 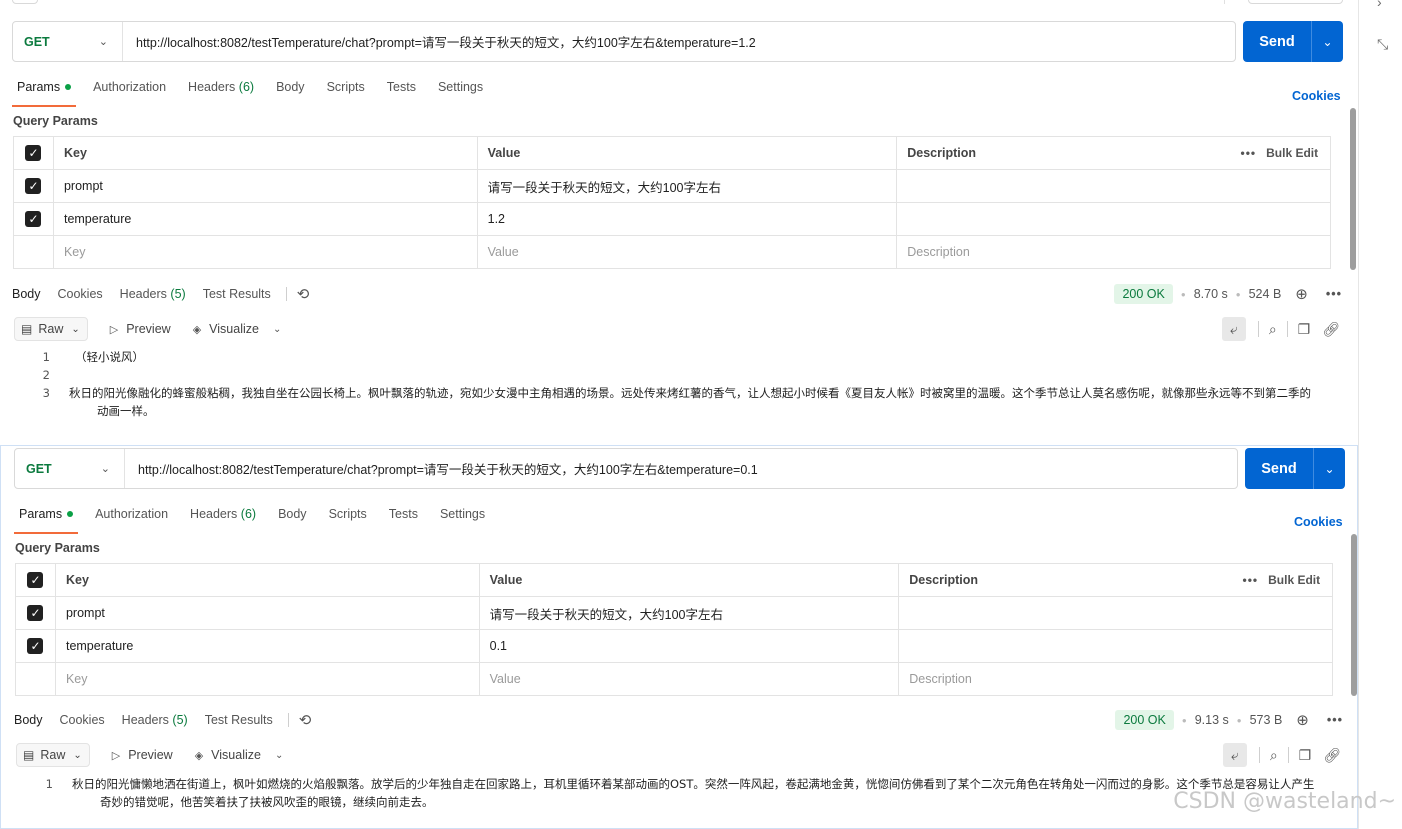 What do you see at coordinates (1212, 720) in the screenshot?
I see `response-time: 9.13 s` at bounding box center [1212, 720].